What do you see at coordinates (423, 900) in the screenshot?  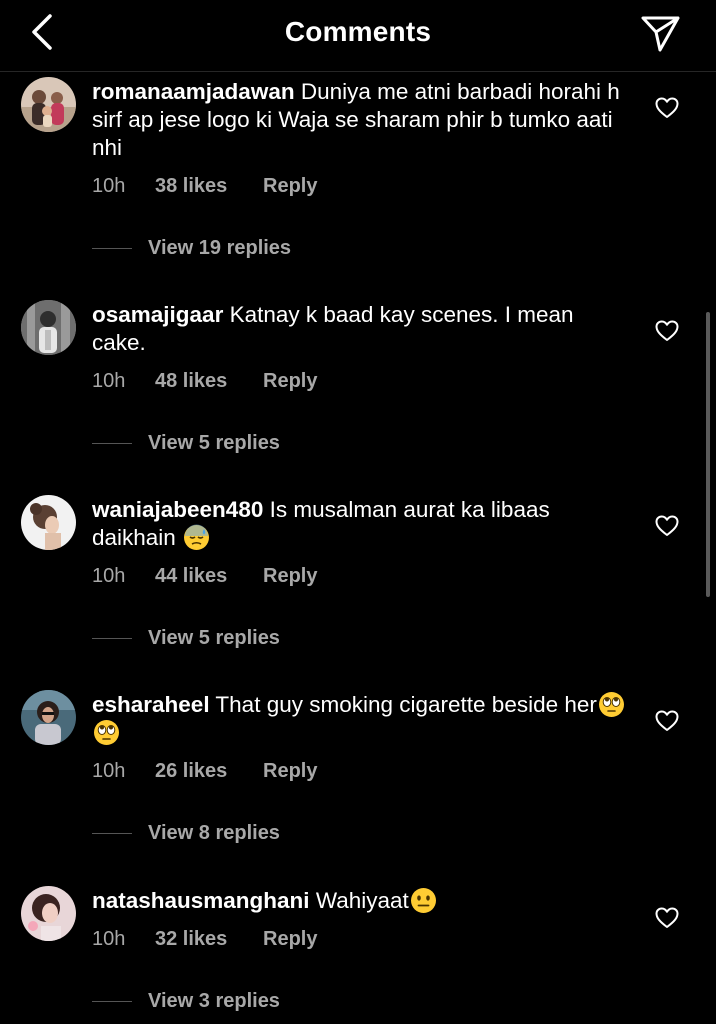 I see `neutral-face-emoji` at bounding box center [423, 900].